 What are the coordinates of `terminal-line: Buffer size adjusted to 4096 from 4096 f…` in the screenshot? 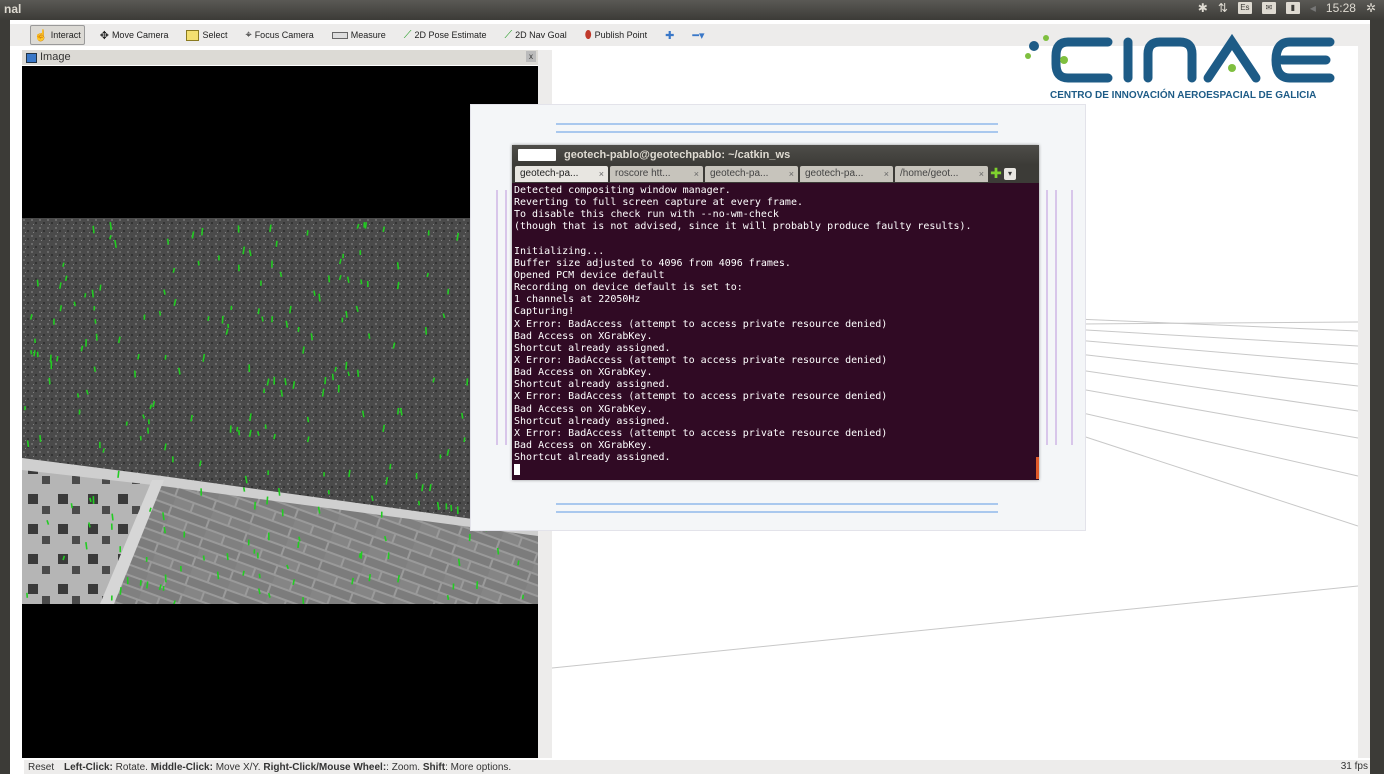 It's located at (652, 263).